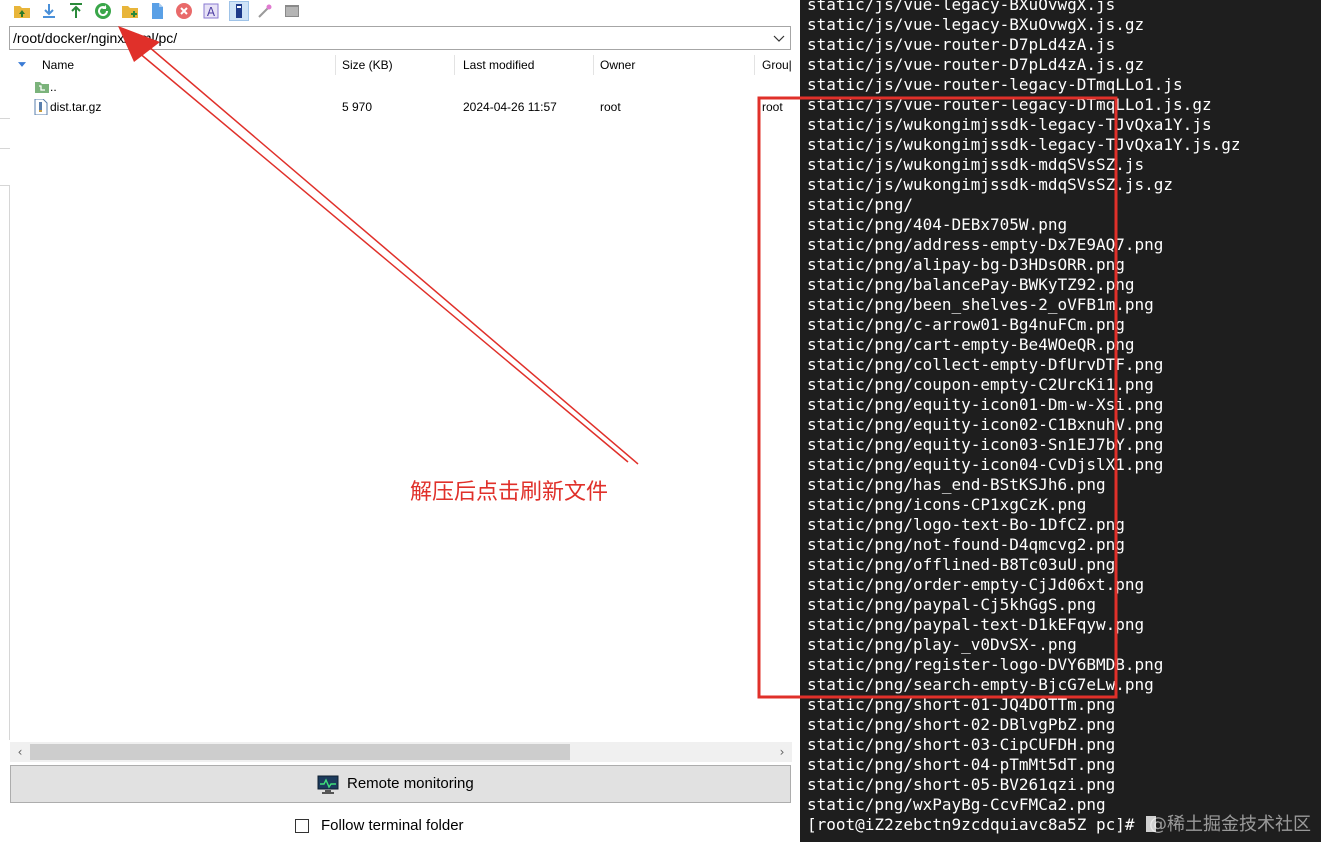  Describe the element at coordinates (58, 65) in the screenshot. I see `column-name: Name` at that location.